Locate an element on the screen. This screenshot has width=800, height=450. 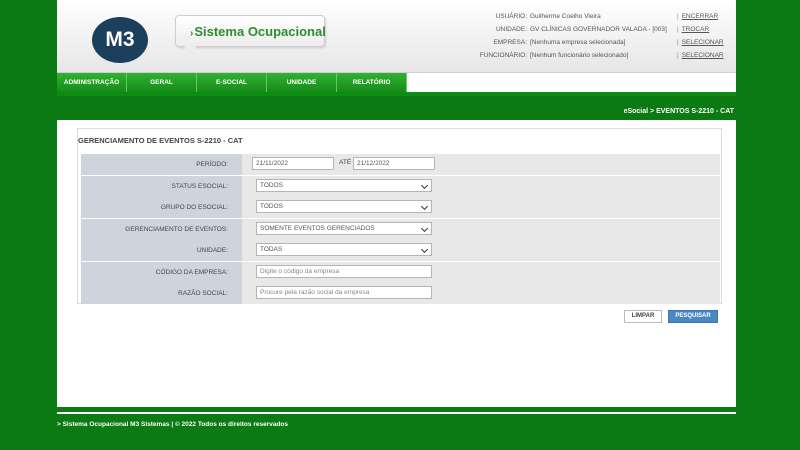
selecionar-empresa-link: SELECIONAR is located at coordinates (703, 42).